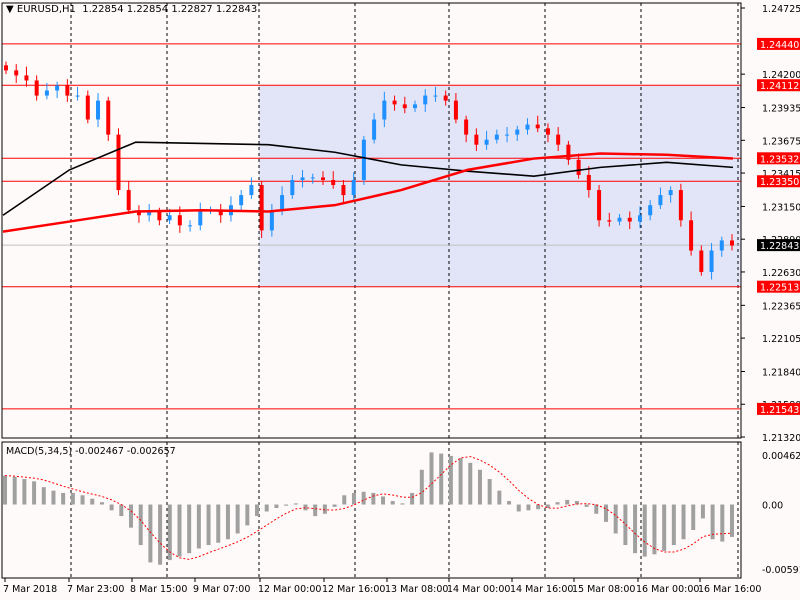  What do you see at coordinates (478, 589) in the screenshot?
I see `x-tick-label: 14 Mar 00:00` at bounding box center [478, 589].